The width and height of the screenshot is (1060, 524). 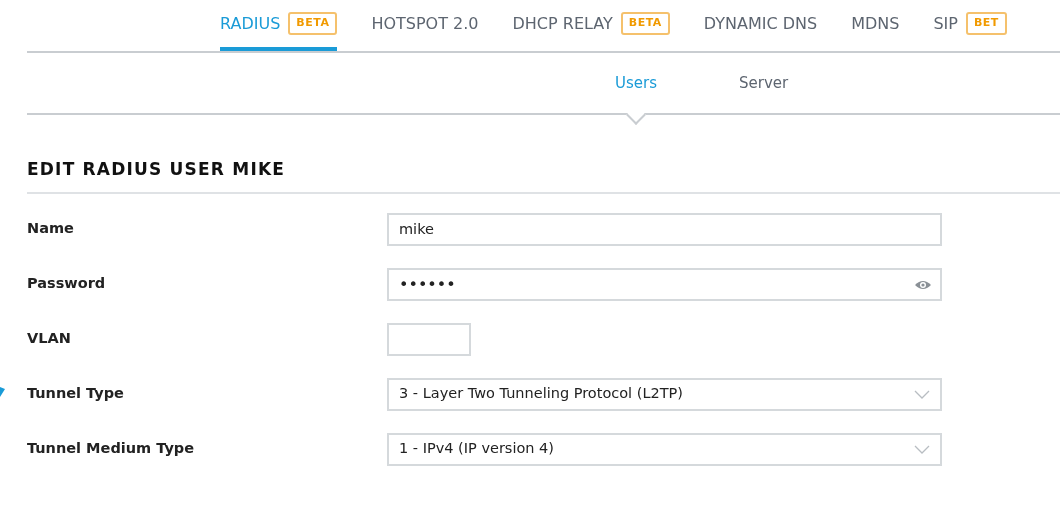 What do you see at coordinates (875, 25) in the screenshot?
I see `nav-tab: MDNS` at bounding box center [875, 25].